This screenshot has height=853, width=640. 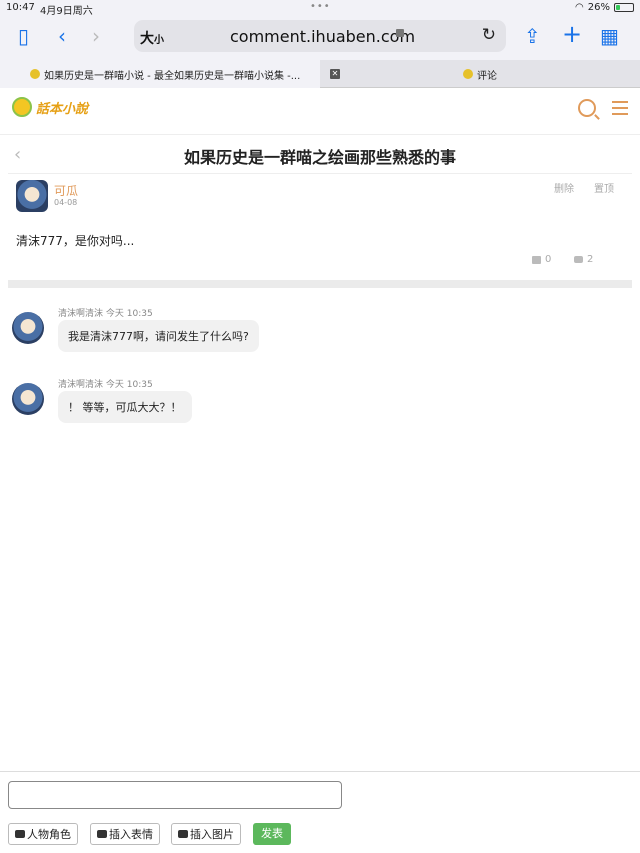 What do you see at coordinates (62, 36) in the screenshot?
I see `back-icon: ‹` at bounding box center [62, 36].